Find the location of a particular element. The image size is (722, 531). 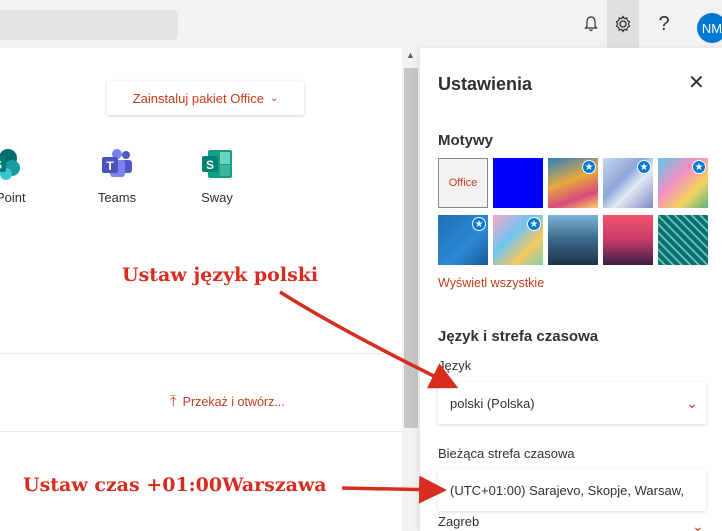

theme-blue is located at coordinates (518, 183).